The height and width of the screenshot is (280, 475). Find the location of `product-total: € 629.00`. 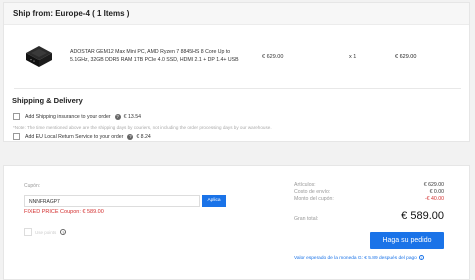

product-total: € 629.00 is located at coordinates (406, 57).